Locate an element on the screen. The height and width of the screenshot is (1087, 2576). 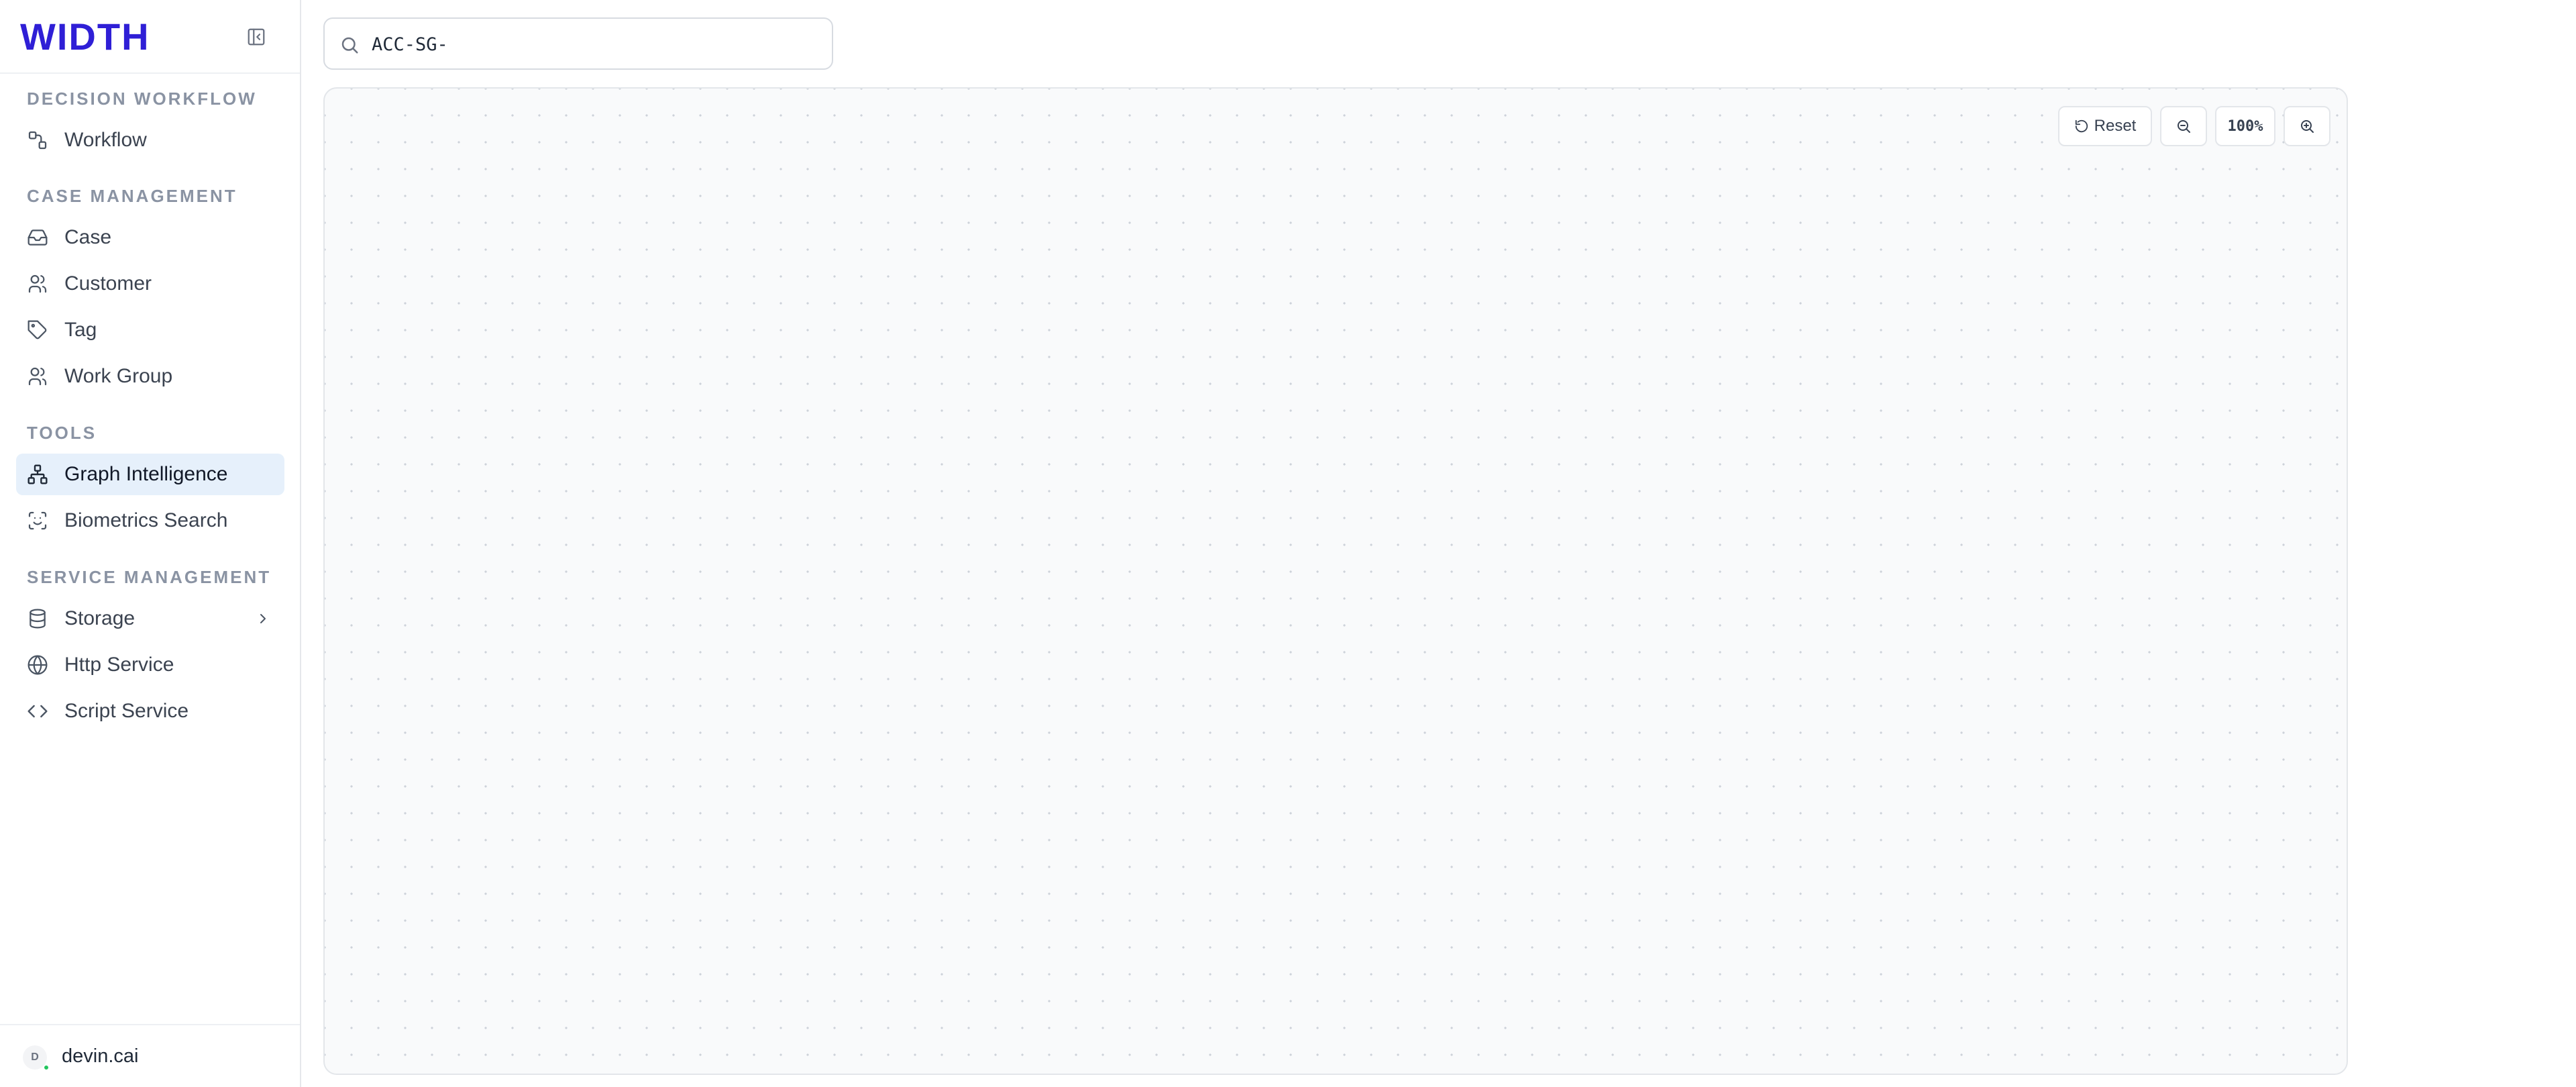
reset-button-label: Reset is located at coordinates (2115, 126).